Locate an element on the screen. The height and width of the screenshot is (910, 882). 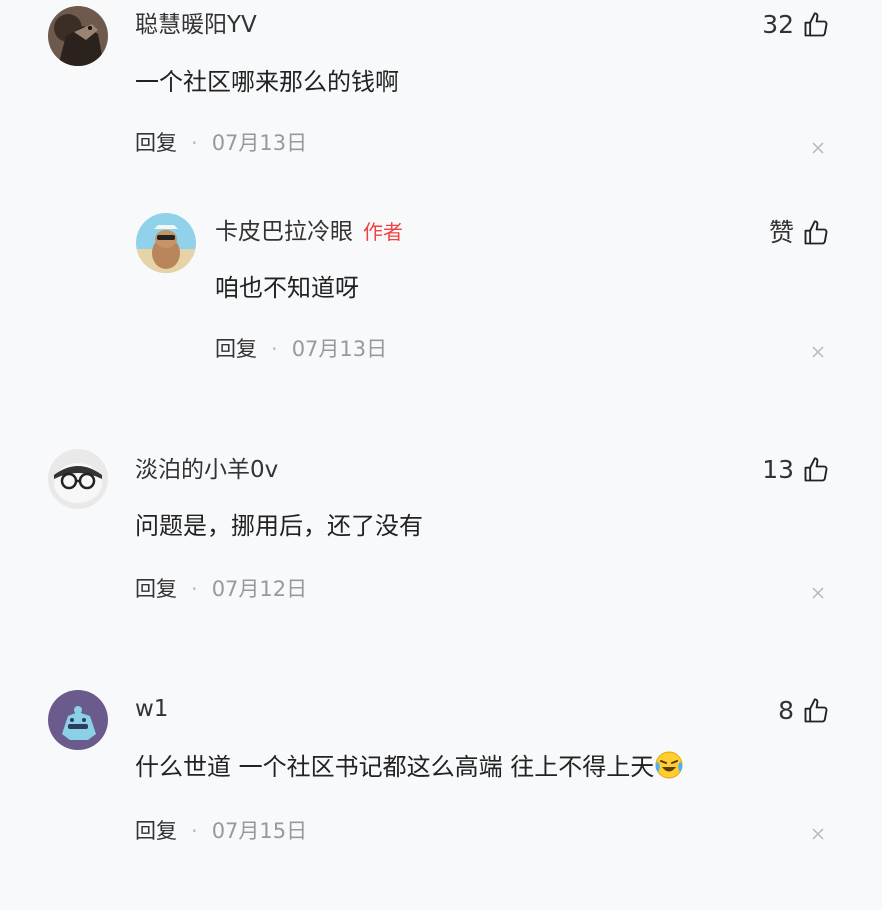
like-button: 8 is located at coordinates (804, 711).